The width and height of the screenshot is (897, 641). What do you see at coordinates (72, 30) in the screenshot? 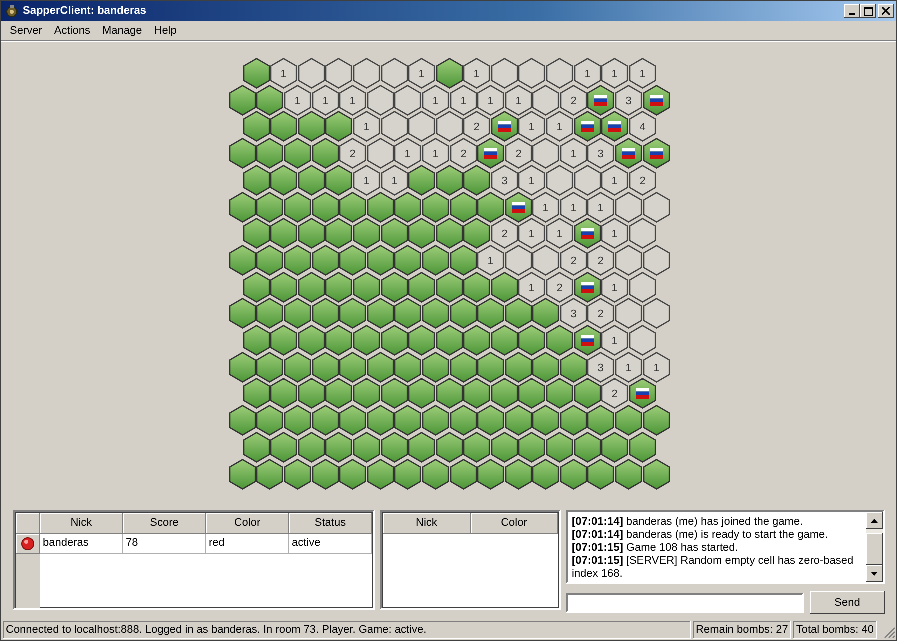
I see `menu-item: Actions` at bounding box center [72, 30].